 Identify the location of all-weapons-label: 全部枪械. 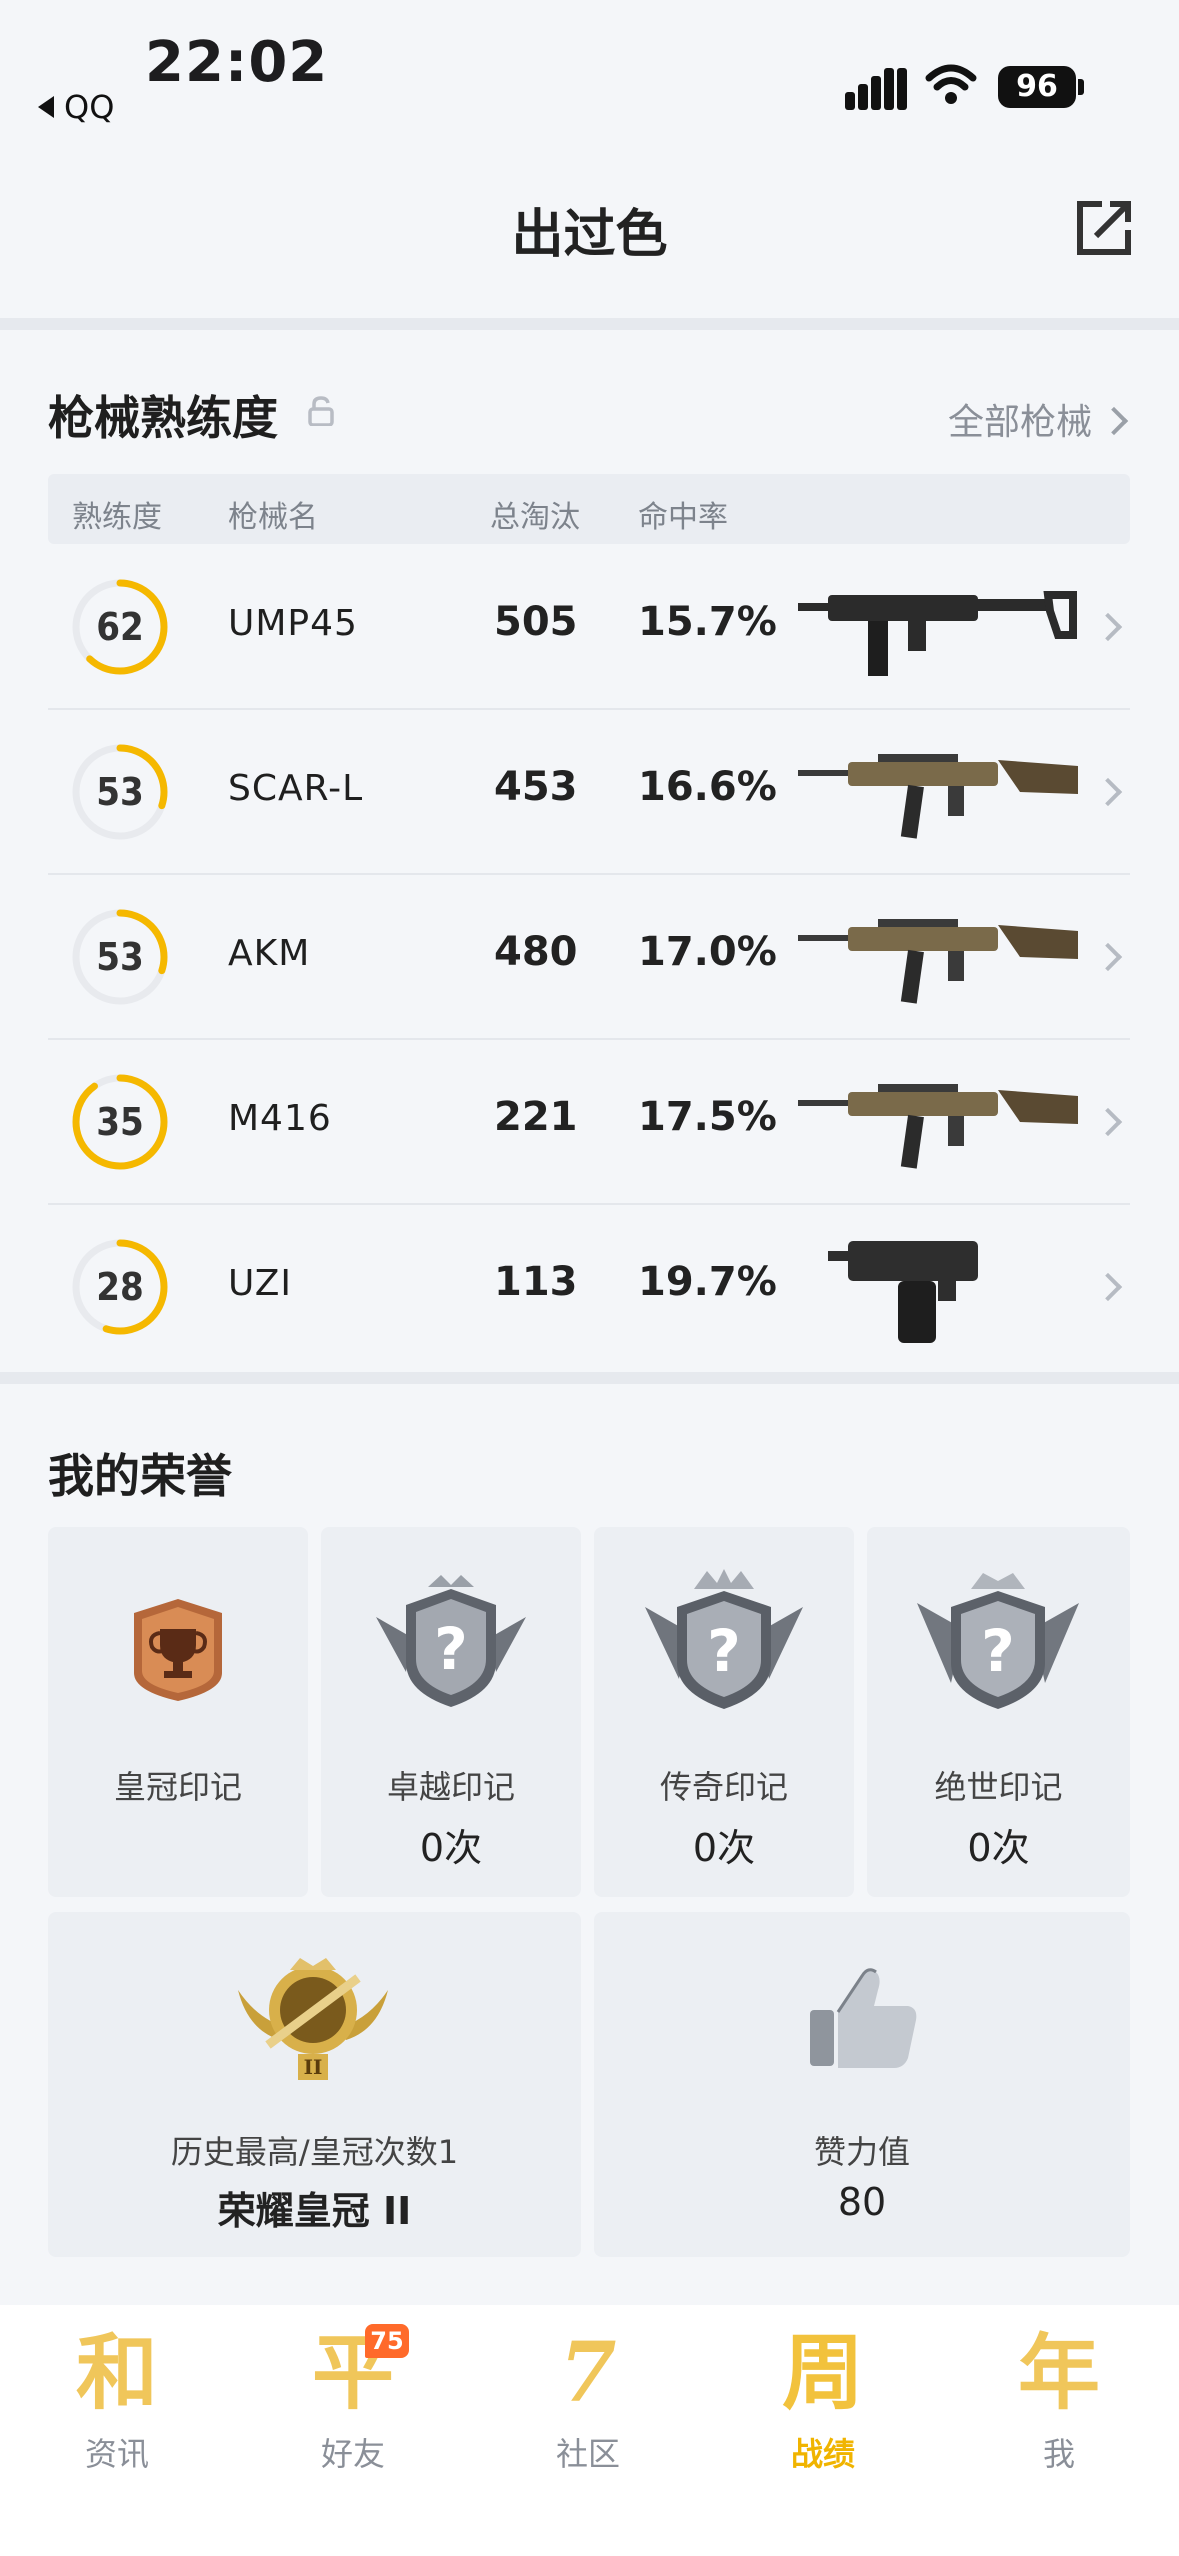
(1019, 422).